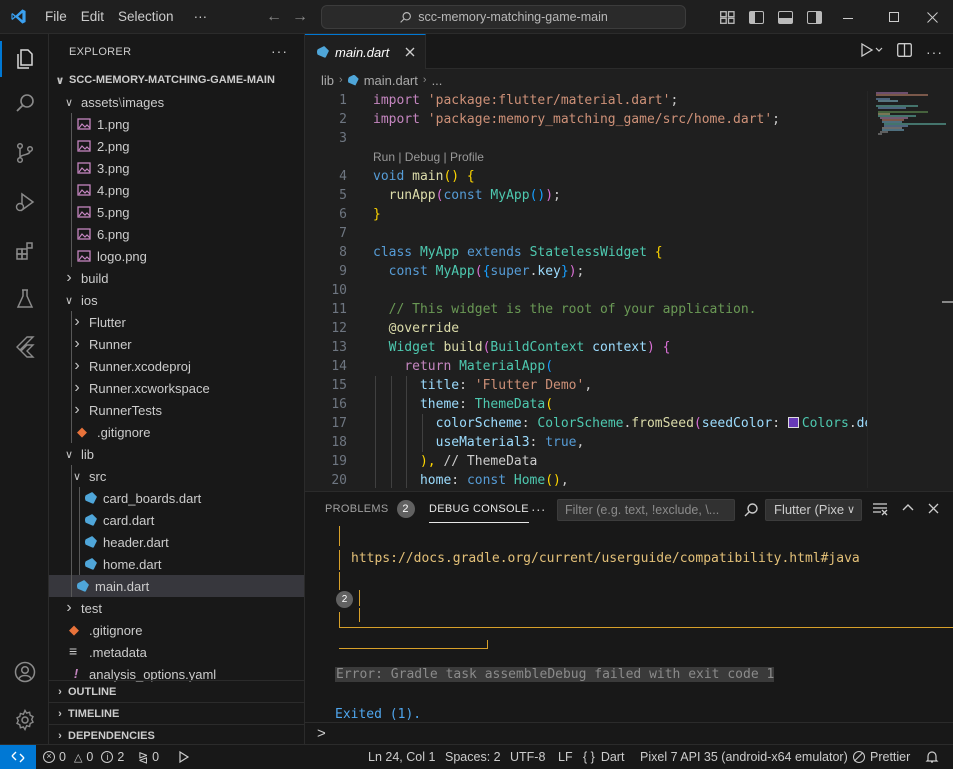  Describe the element at coordinates (176, 454) in the screenshot. I see `tree-item: ∨ lib` at that location.